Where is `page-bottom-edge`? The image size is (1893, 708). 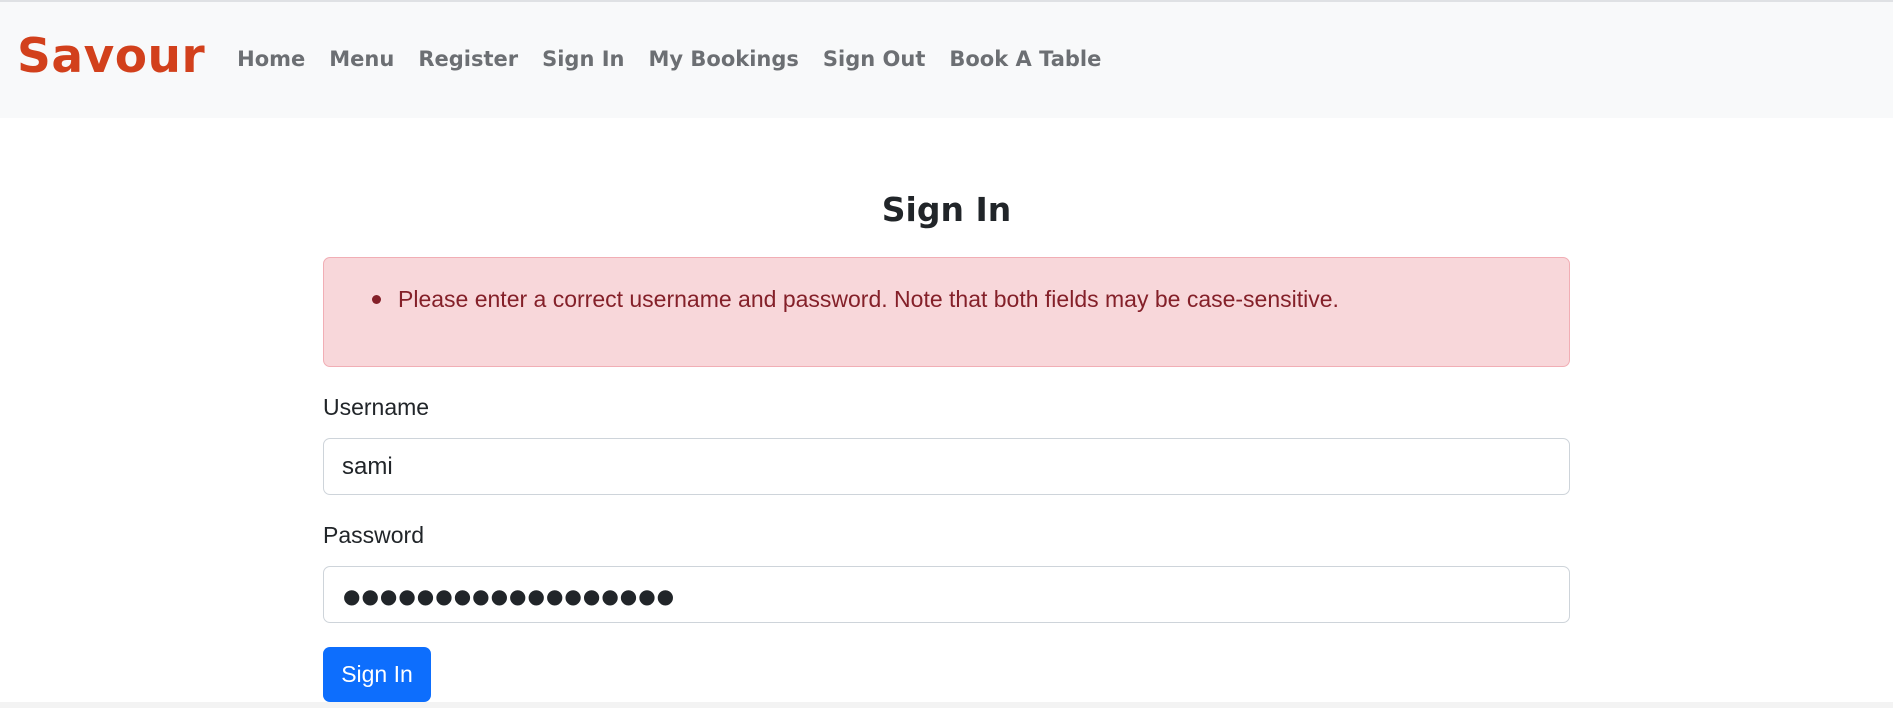
page-bottom-edge is located at coordinates (946, 705).